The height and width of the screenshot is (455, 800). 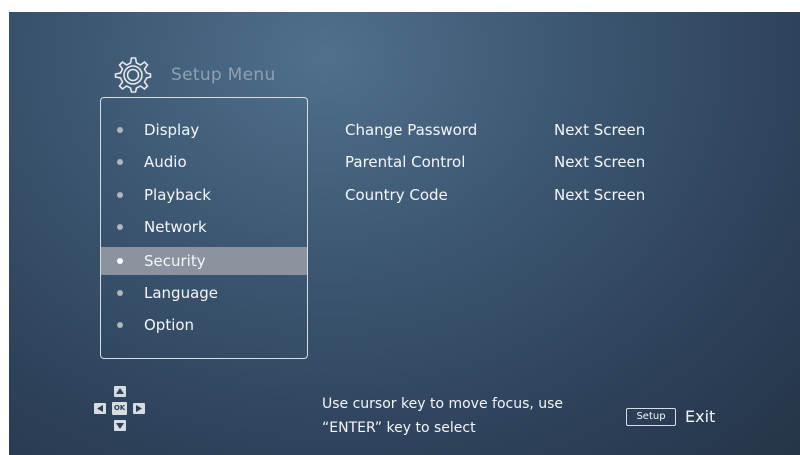 What do you see at coordinates (700, 416) in the screenshot?
I see `exit-label: Exit` at bounding box center [700, 416].